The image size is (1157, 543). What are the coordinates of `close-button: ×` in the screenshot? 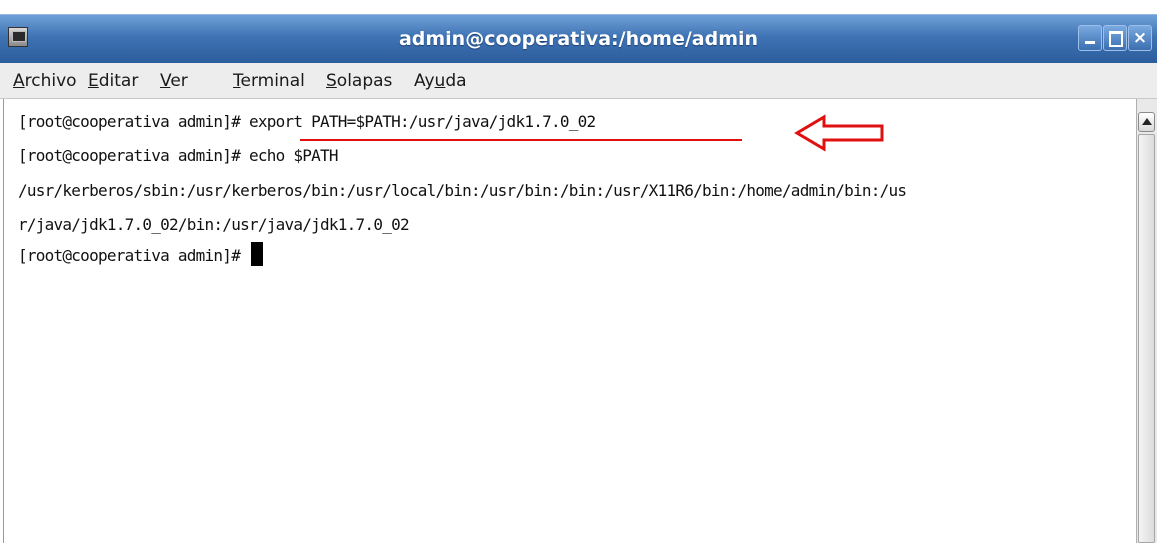 It's located at (1140, 38).